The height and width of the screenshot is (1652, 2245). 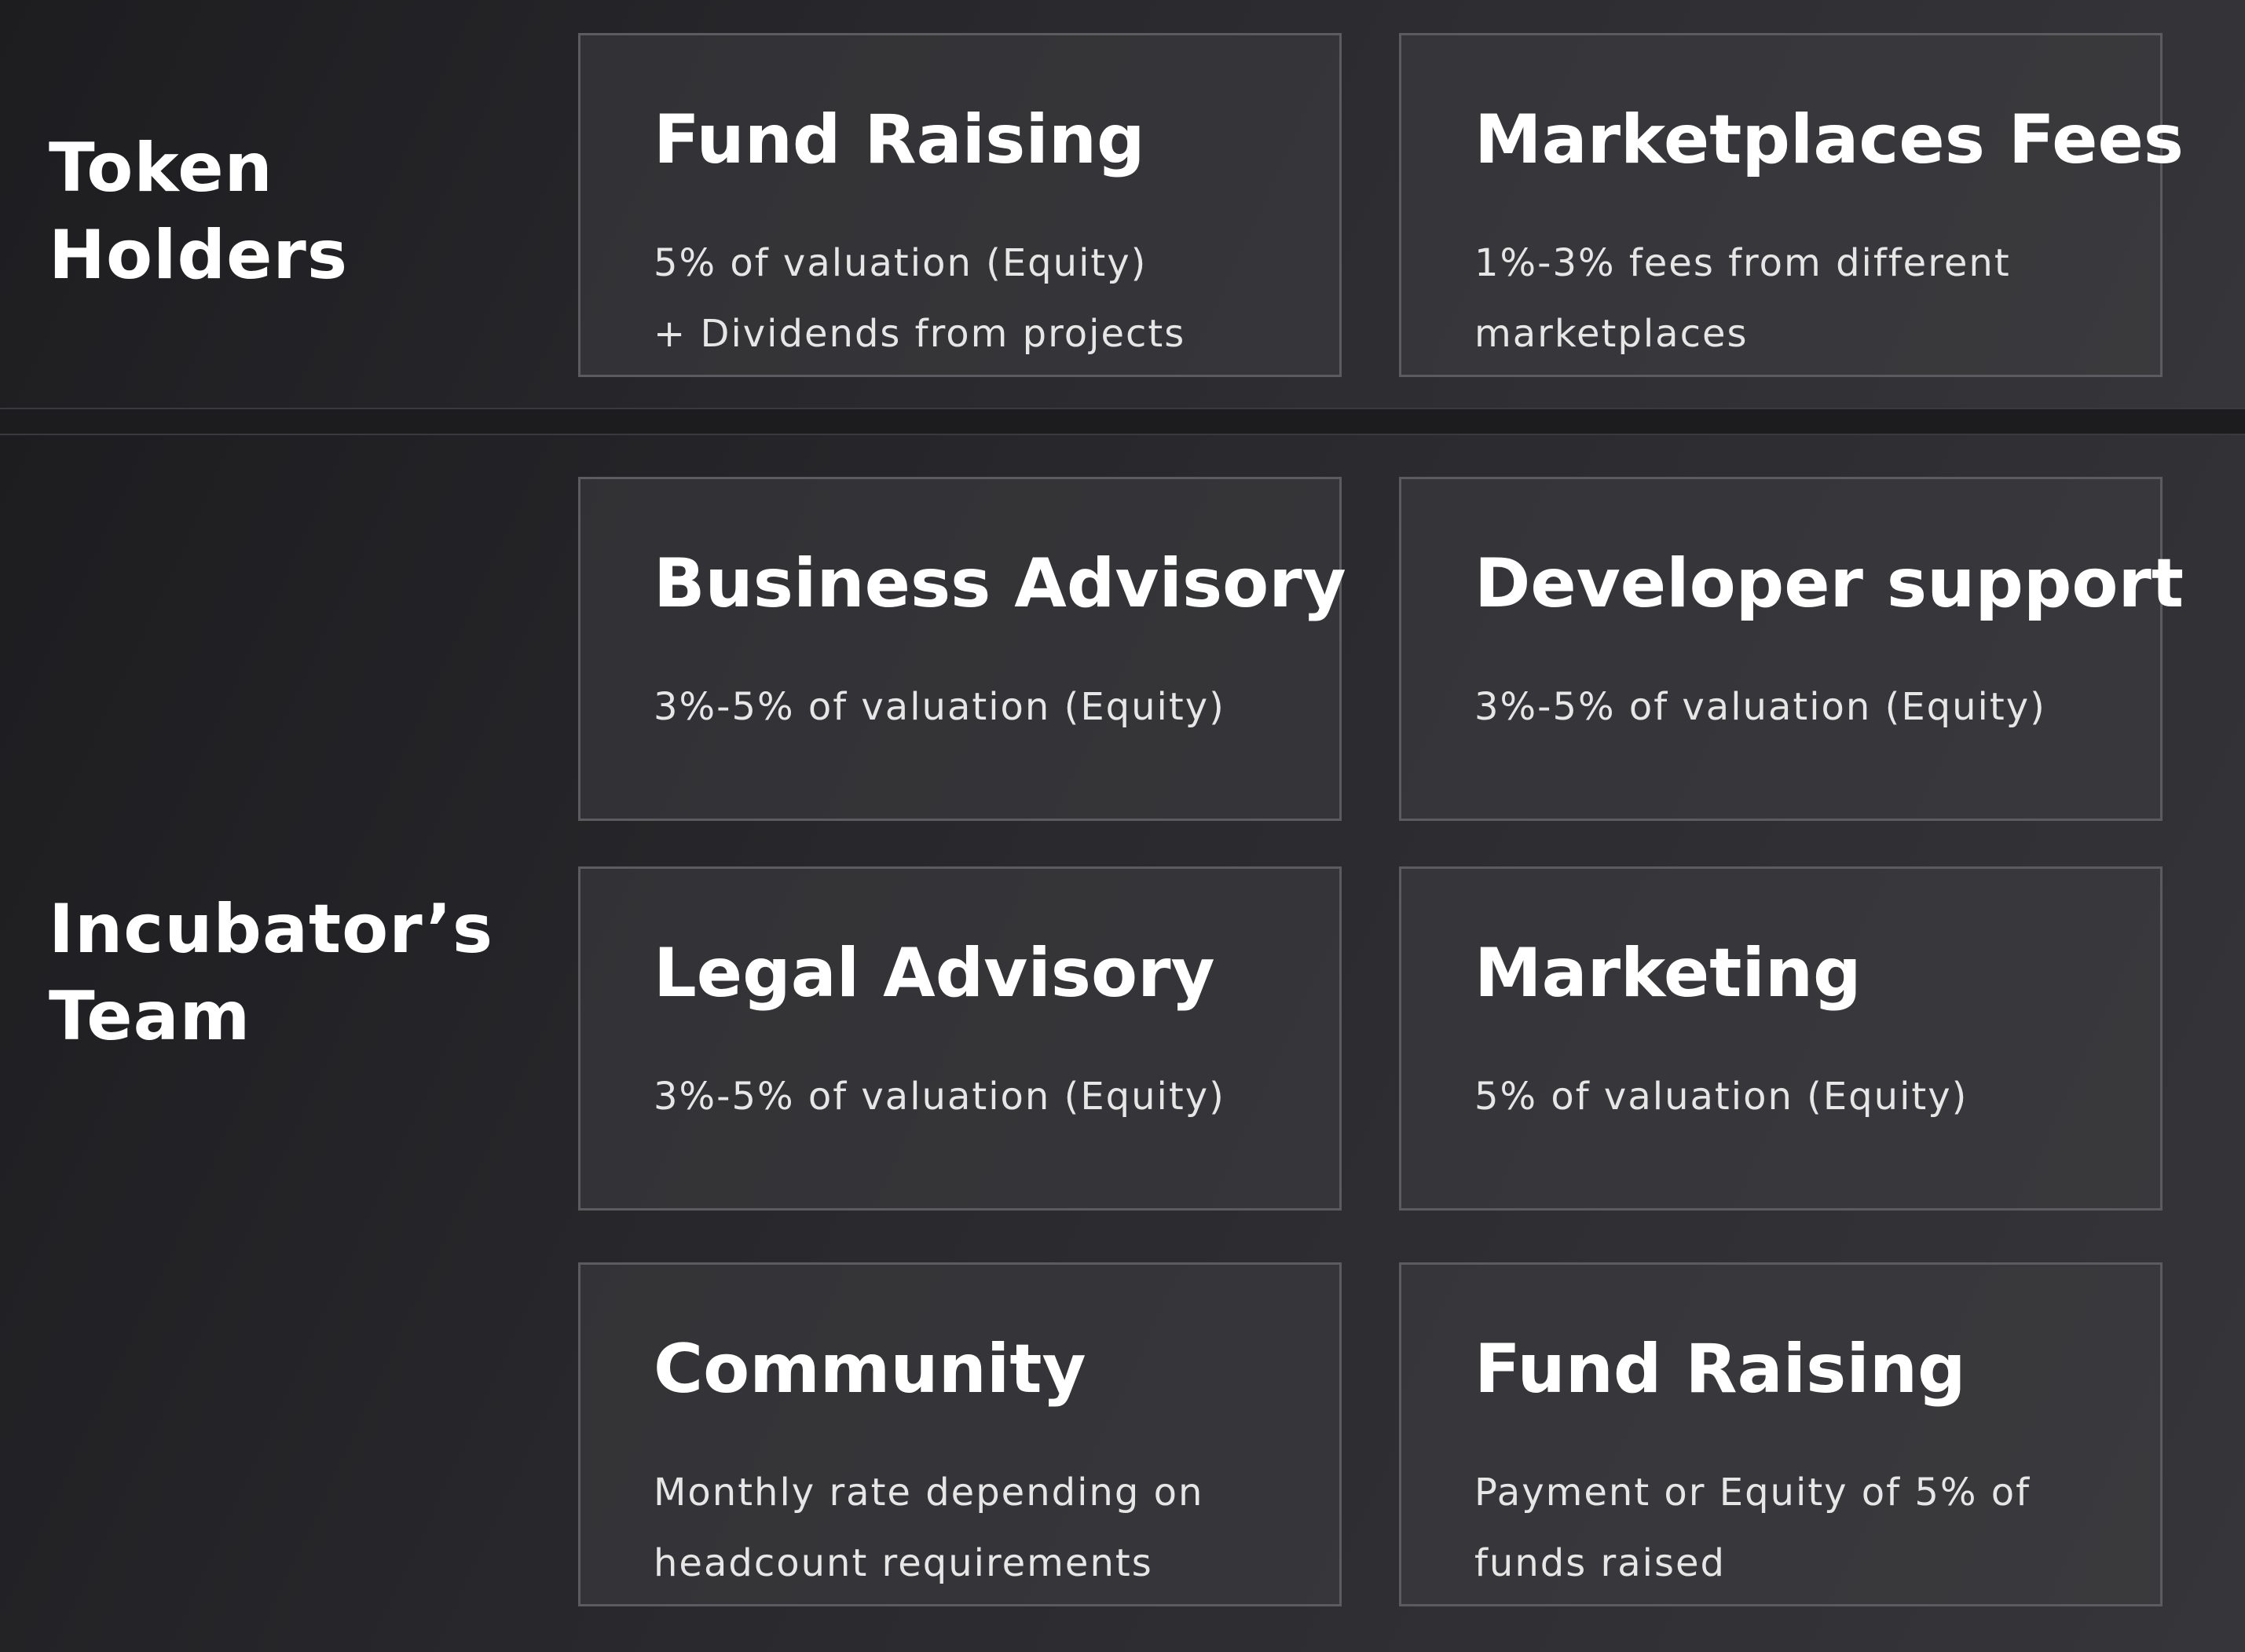 What do you see at coordinates (1781, 1038) in the screenshot?
I see `card-marketing: Marketing 5% of valuation (Equity)` at bounding box center [1781, 1038].